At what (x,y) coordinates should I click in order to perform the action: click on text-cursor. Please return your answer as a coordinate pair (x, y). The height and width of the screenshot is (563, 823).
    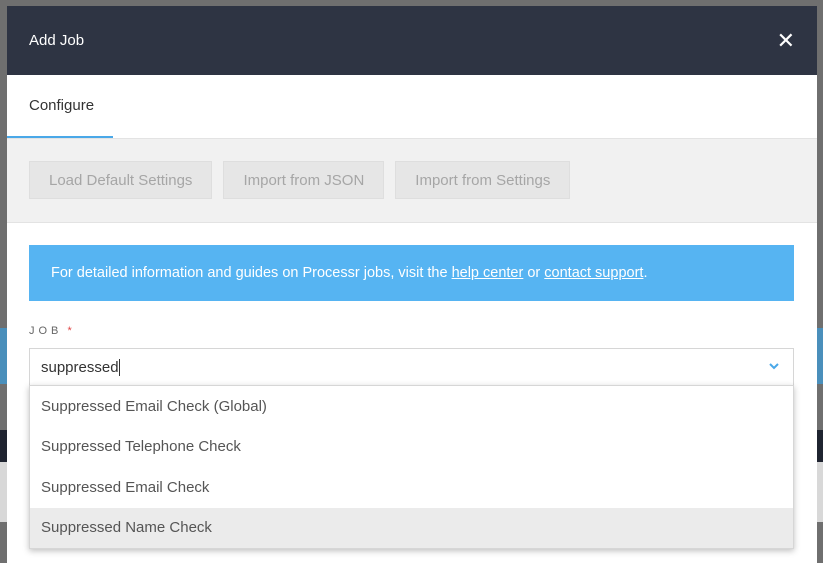
    Looking at the image, I should click on (119, 367).